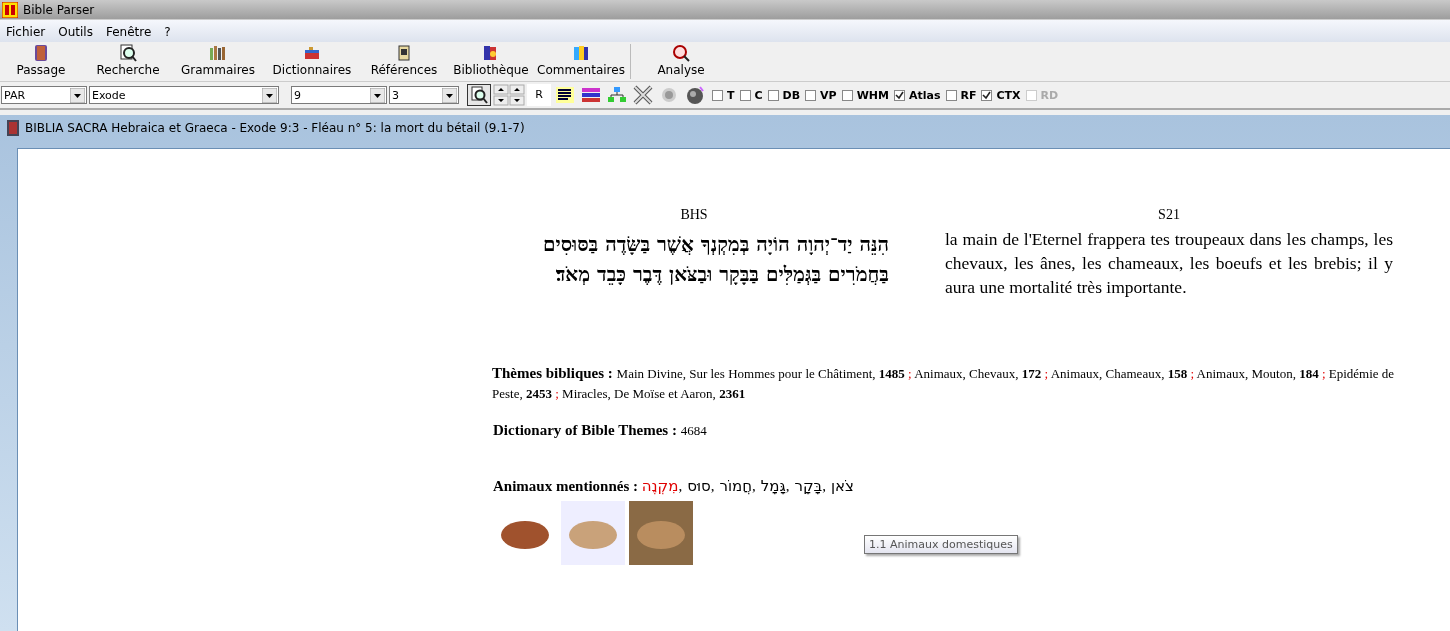 Image resolution: width=1450 pixels, height=631 pixels. Describe the element at coordinates (44, 95) in the screenshot. I see `dropdown-field: PAR` at that location.